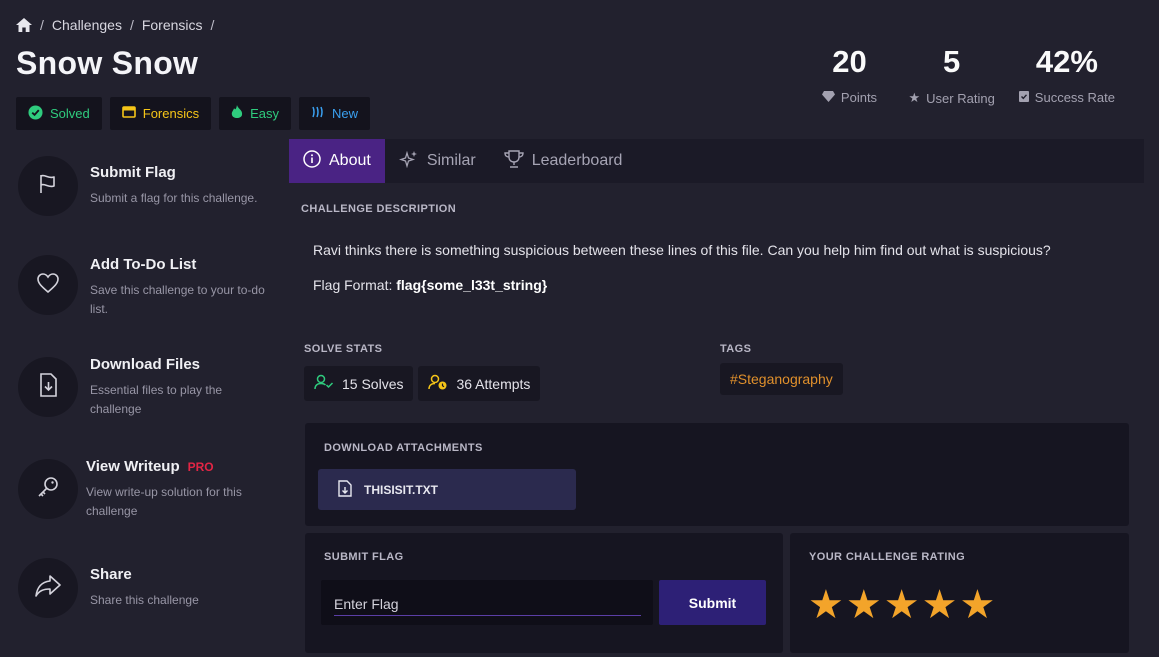  Describe the element at coordinates (35, 113) in the screenshot. I see `check-circle-icon` at that location.